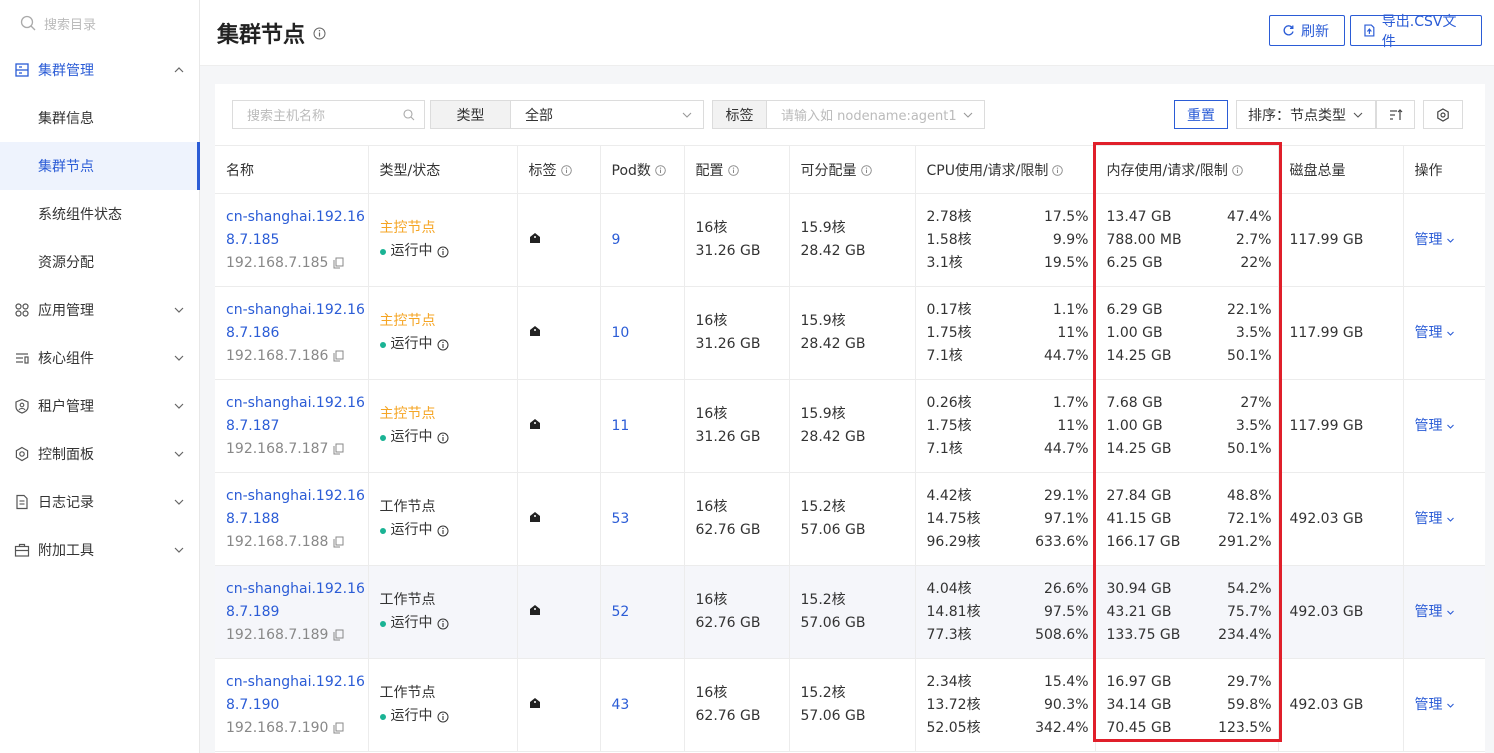  I want to click on sidebar-item-system-components: 系统组件状态, so click(99, 214).